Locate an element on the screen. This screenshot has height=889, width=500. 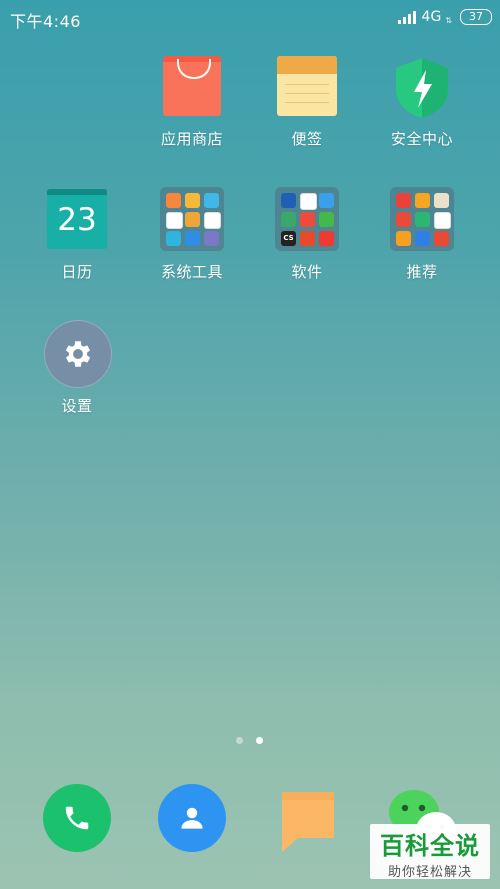
watermark-title: 百科全说 is located at coordinates (430, 846).